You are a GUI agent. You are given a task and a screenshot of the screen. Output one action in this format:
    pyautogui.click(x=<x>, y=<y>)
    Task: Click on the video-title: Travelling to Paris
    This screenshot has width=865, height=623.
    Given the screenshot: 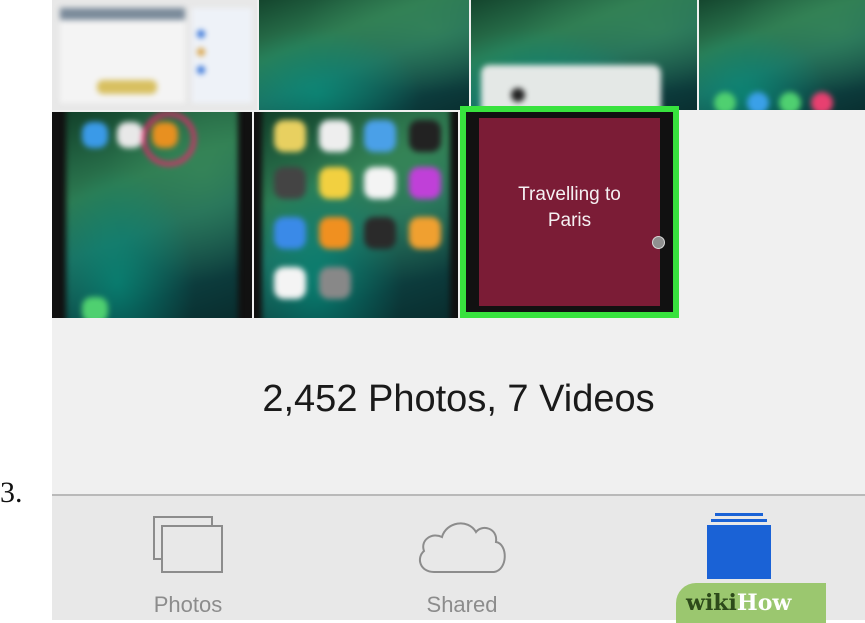 What is the action you would take?
    pyautogui.click(x=569, y=207)
    